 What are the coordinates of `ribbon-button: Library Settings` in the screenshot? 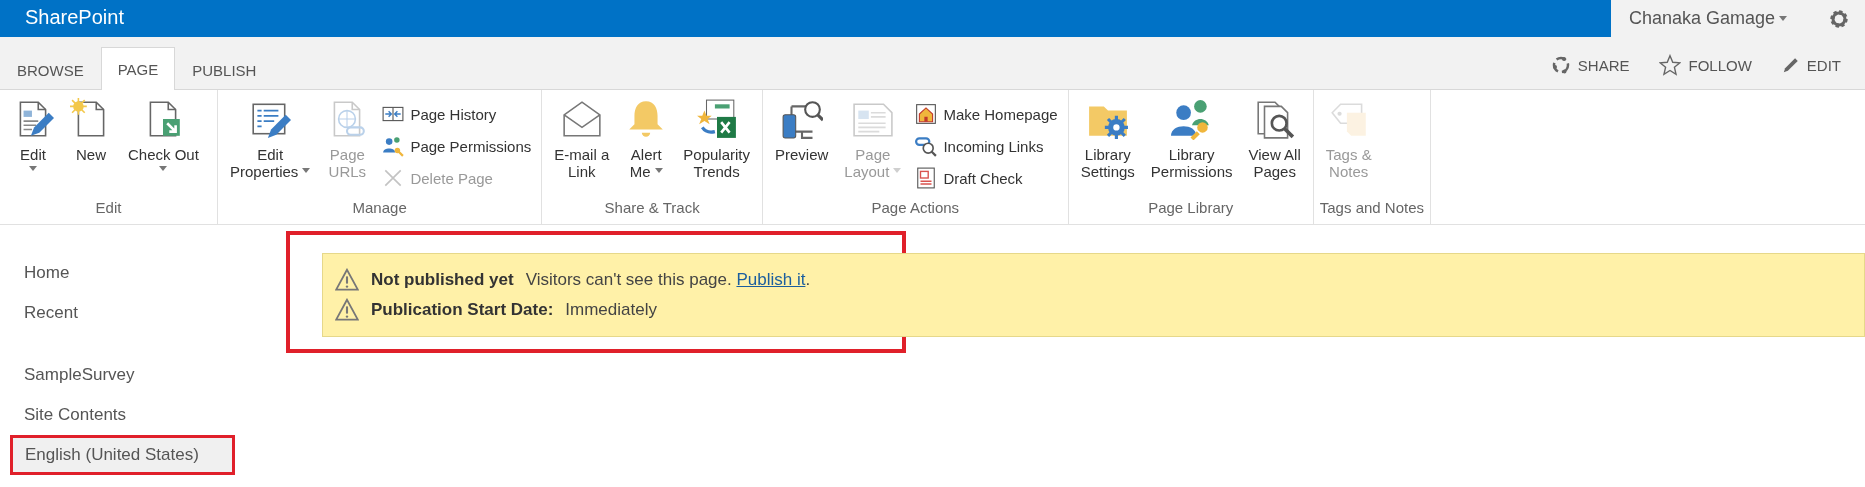 It's located at (1107, 148).